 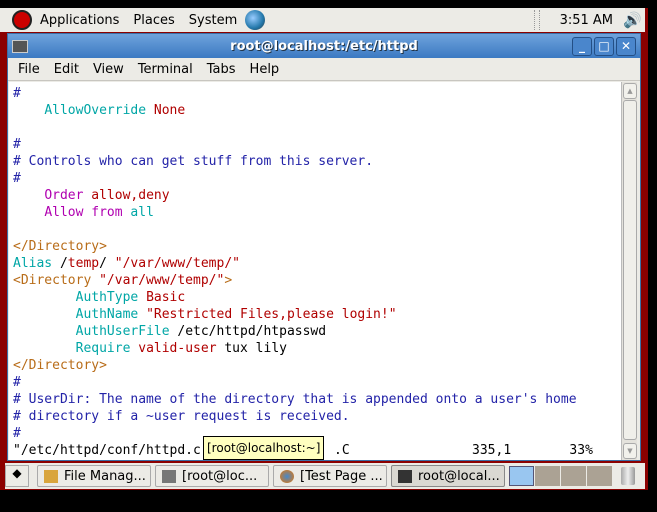 What do you see at coordinates (142, 212) in the screenshot?
I see `code-token: all` at bounding box center [142, 212].